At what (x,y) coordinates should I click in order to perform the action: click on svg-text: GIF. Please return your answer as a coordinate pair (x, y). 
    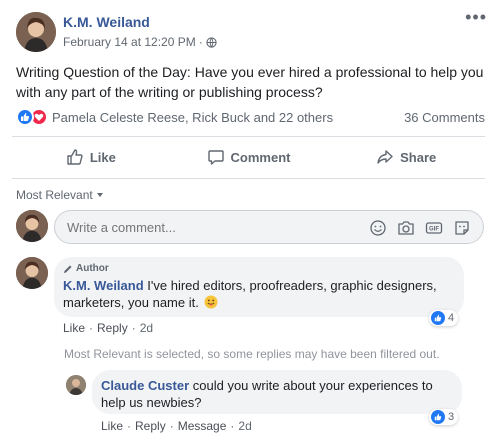
    Looking at the image, I should click on (434, 230).